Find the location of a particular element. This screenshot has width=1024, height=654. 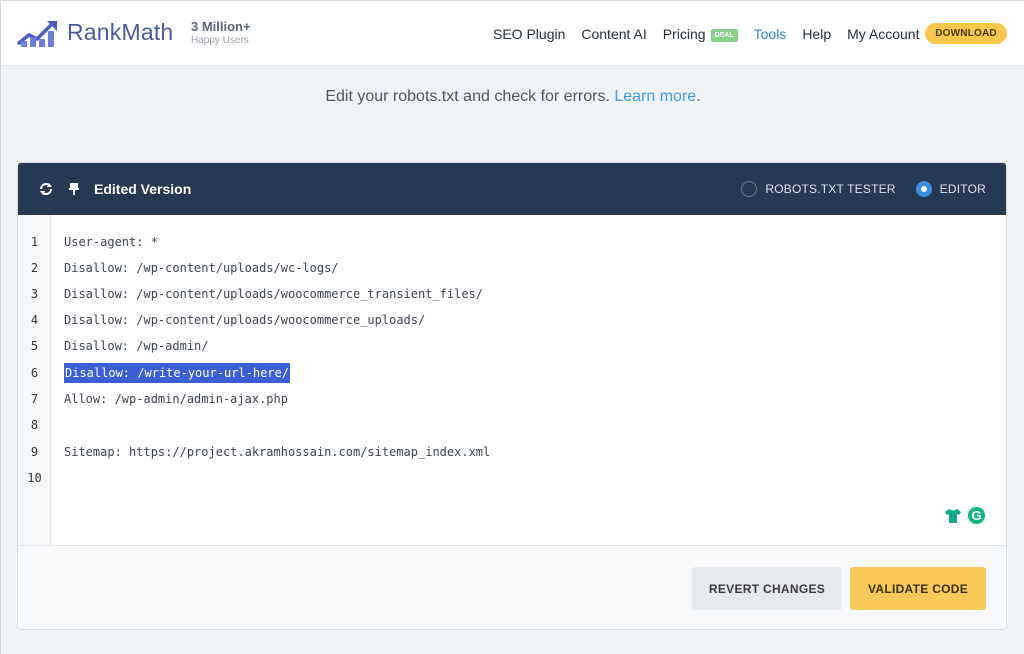

panel-header: Edited Version ROBOTS.TXT TESTER EDITOR is located at coordinates (512, 189).